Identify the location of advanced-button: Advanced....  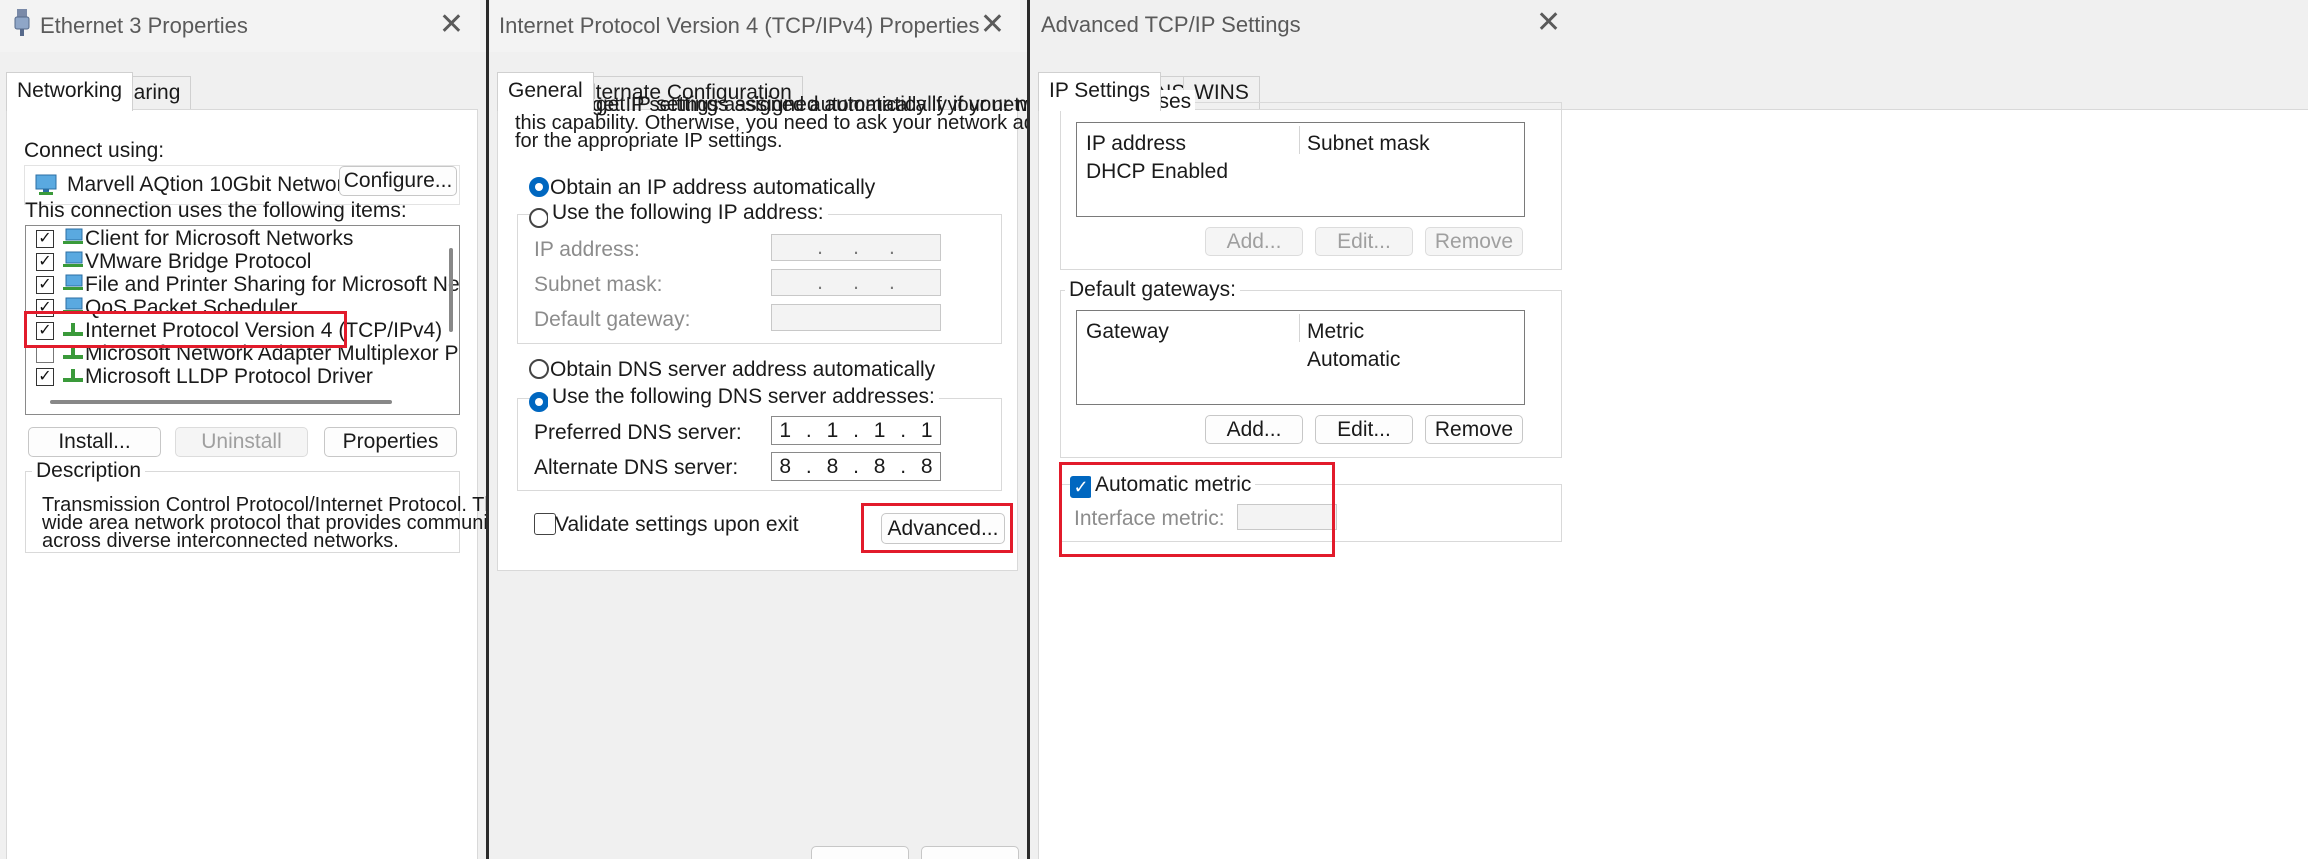
(943, 528).